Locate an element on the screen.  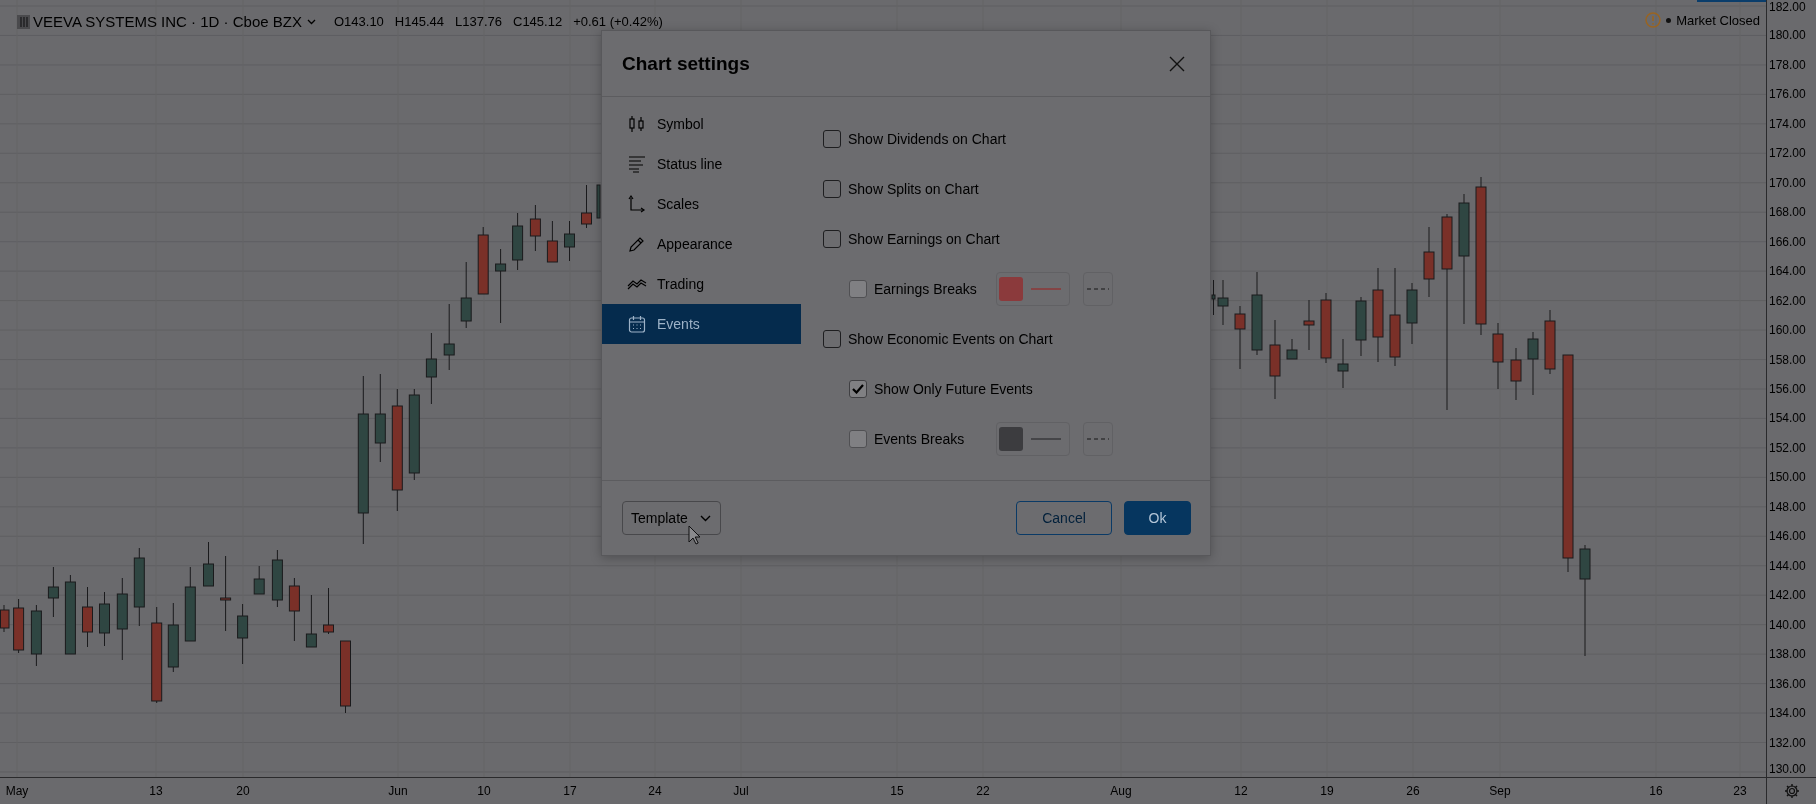
legend-value: C145.12 is located at coordinates (538, 21).